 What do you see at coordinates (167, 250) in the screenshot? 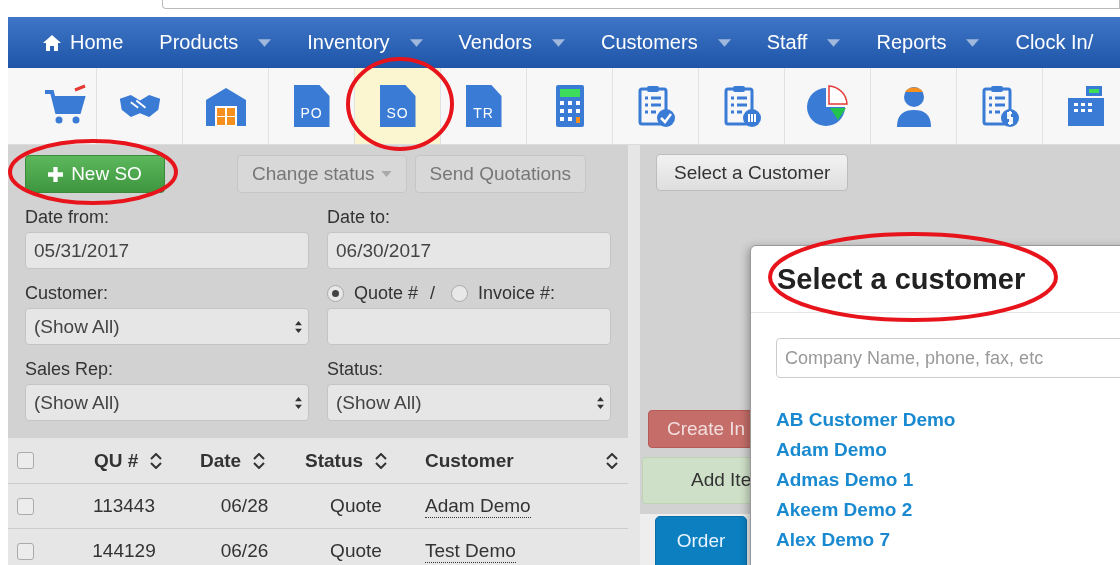
I see `date-field: 05/31/2017` at bounding box center [167, 250].